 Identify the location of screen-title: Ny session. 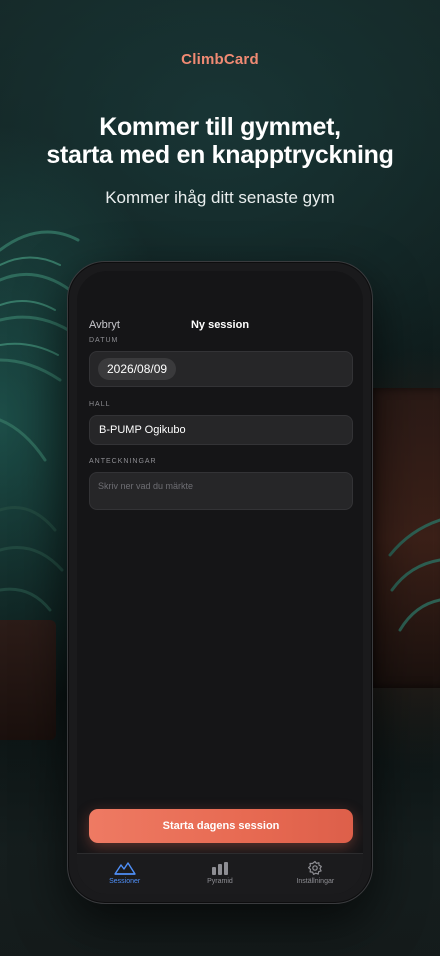
(220, 325).